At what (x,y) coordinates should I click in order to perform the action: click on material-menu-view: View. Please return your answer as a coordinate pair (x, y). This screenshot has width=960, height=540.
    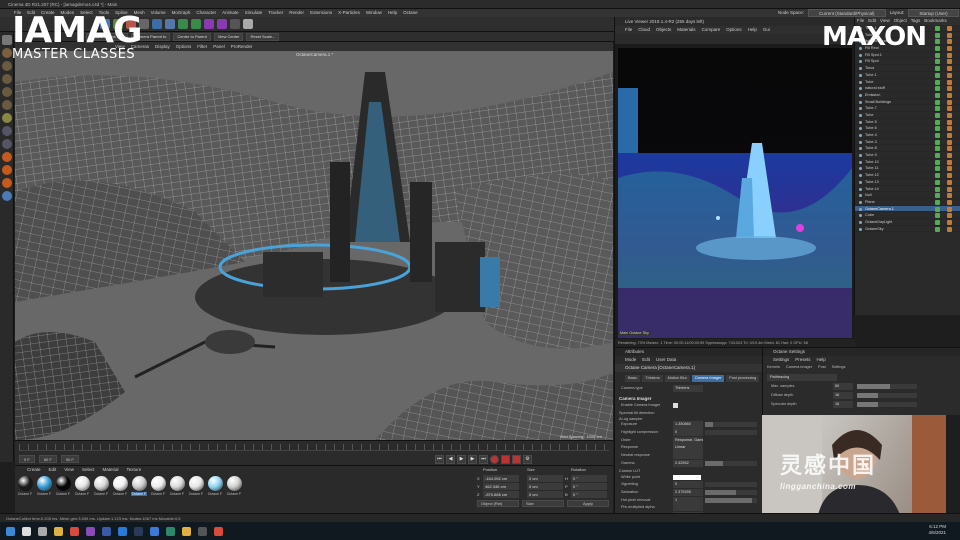
    Looking at the image, I should click on (69, 470).